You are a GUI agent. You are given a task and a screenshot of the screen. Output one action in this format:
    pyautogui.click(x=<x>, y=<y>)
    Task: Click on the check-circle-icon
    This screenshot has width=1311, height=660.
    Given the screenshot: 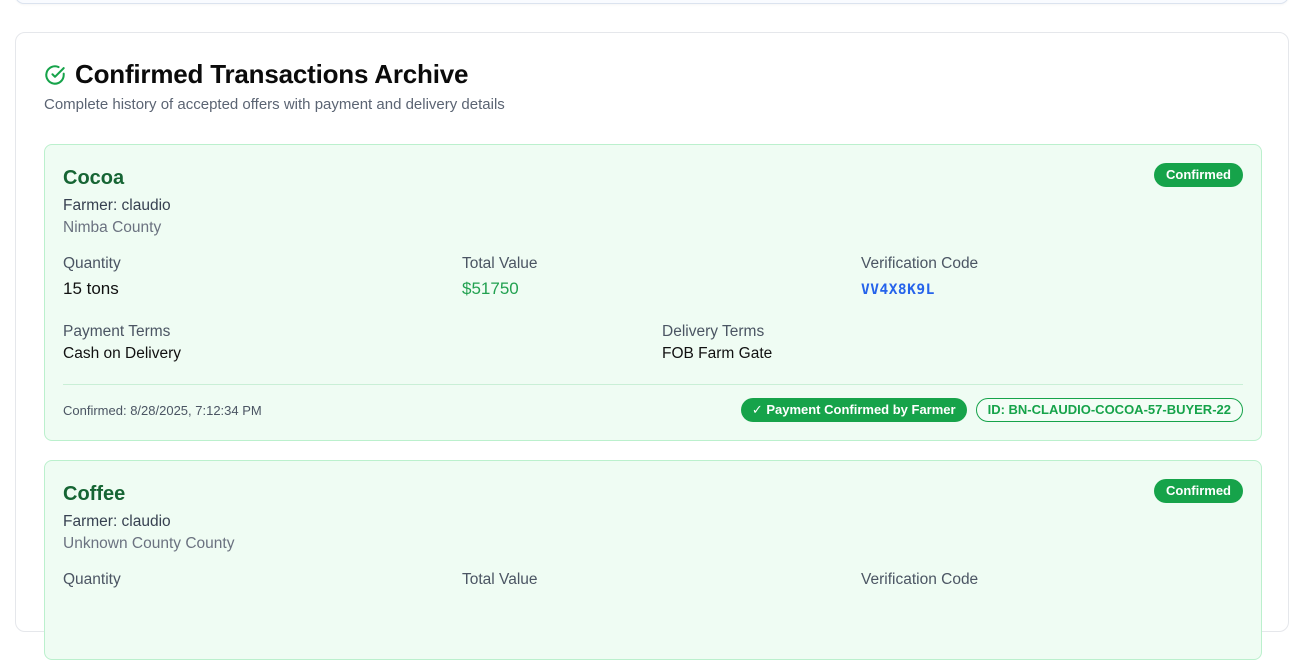 What is the action you would take?
    pyautogui.click(x=55, y=74)
    